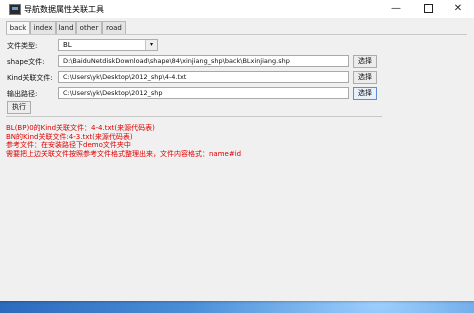 This screenshot has height=313, width=474. What do you see at coordinates (203, 77) in the screenshot?
I see `kind-file-input: C:\Users\yk\Desktop\2012_shp\4-4.txt` at bounding box center [203, 77].